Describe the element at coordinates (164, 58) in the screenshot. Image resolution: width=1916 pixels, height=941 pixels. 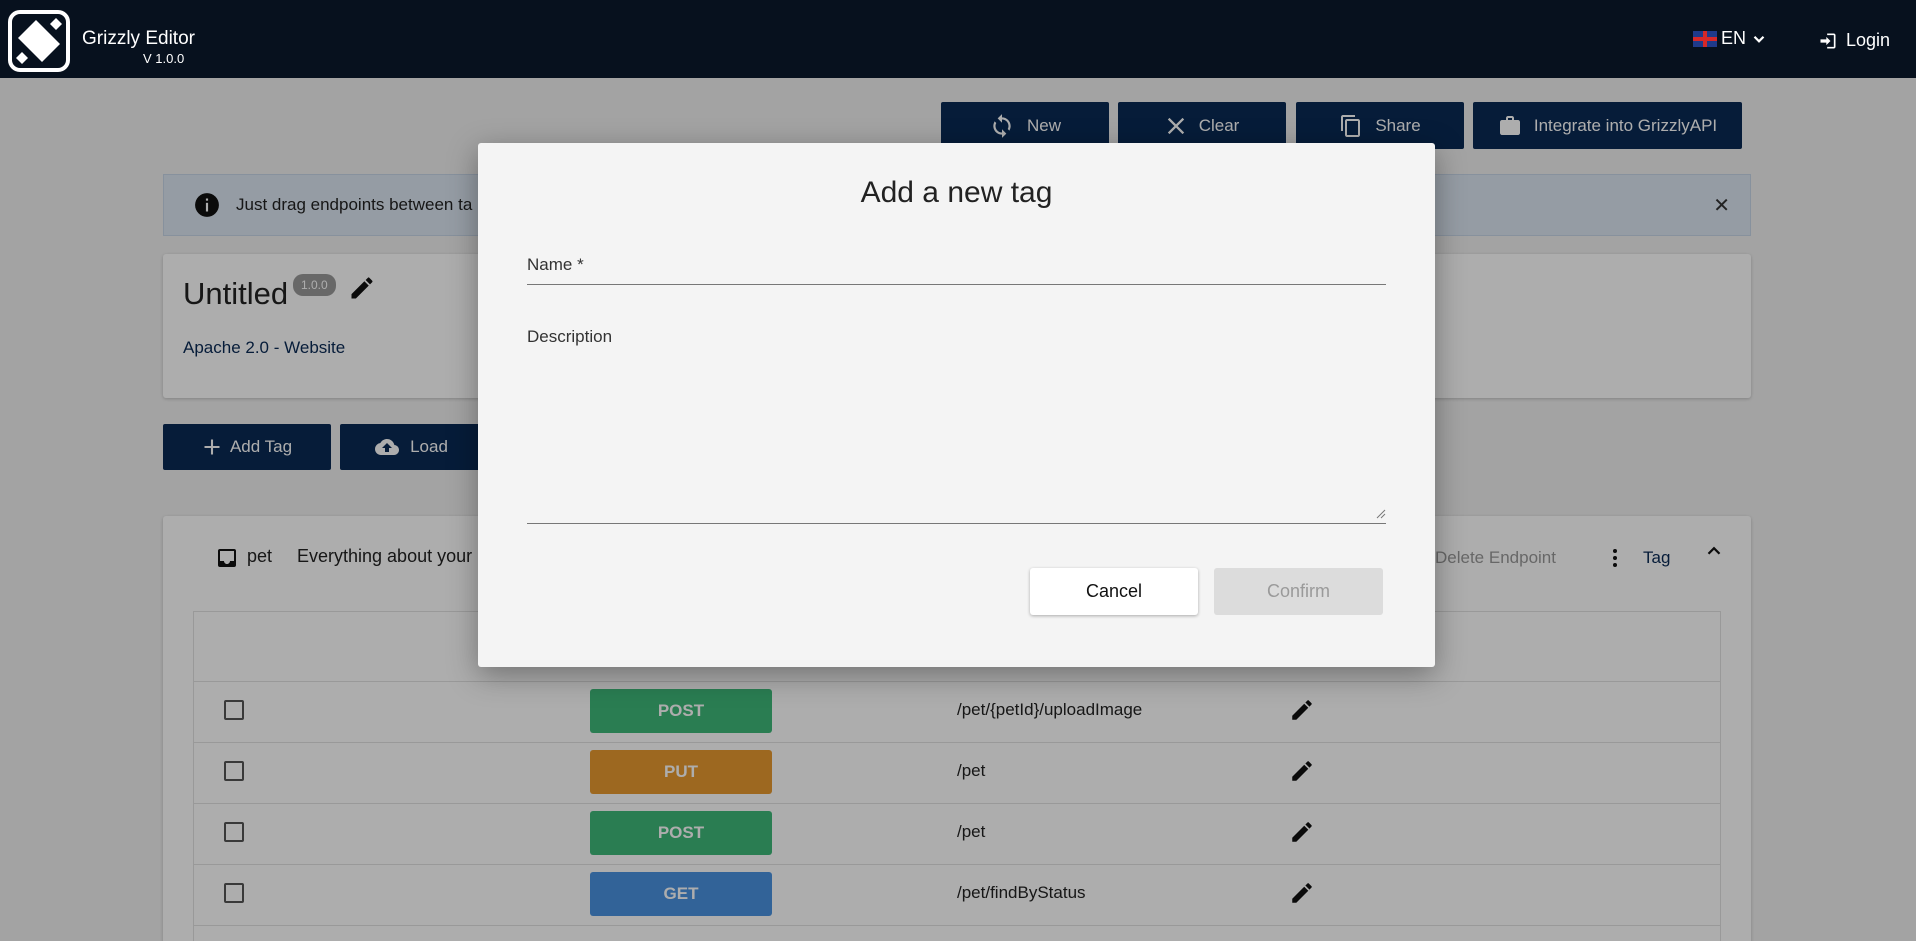
I see `app-version: V 1.0.0` at that location.